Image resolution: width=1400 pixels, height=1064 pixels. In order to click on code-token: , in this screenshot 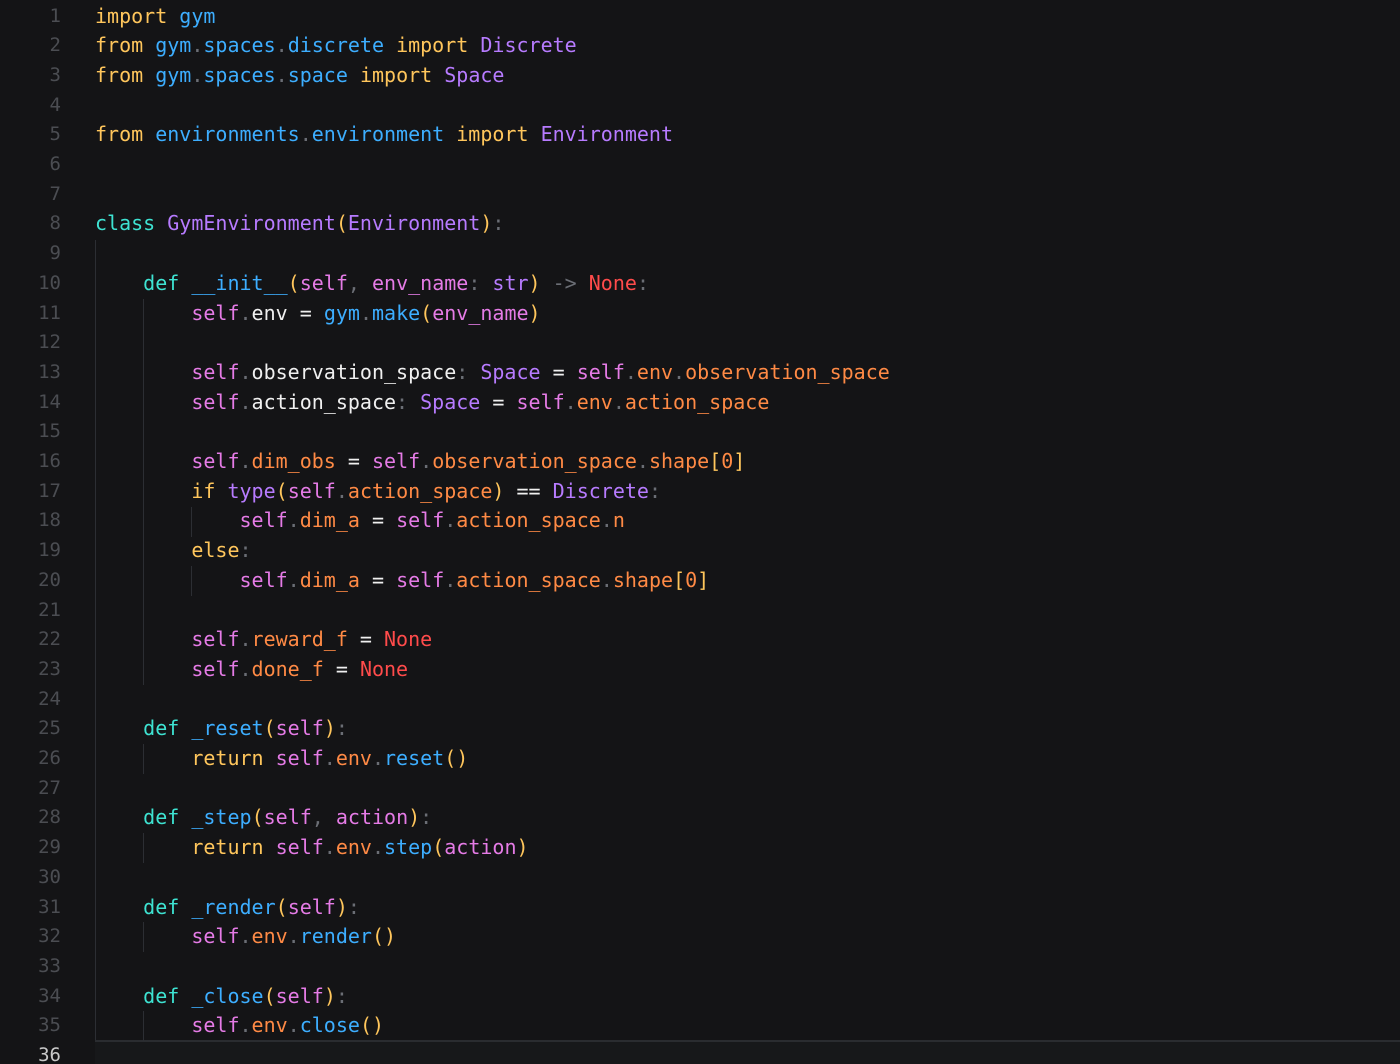, I will do `click(353, 282)`.